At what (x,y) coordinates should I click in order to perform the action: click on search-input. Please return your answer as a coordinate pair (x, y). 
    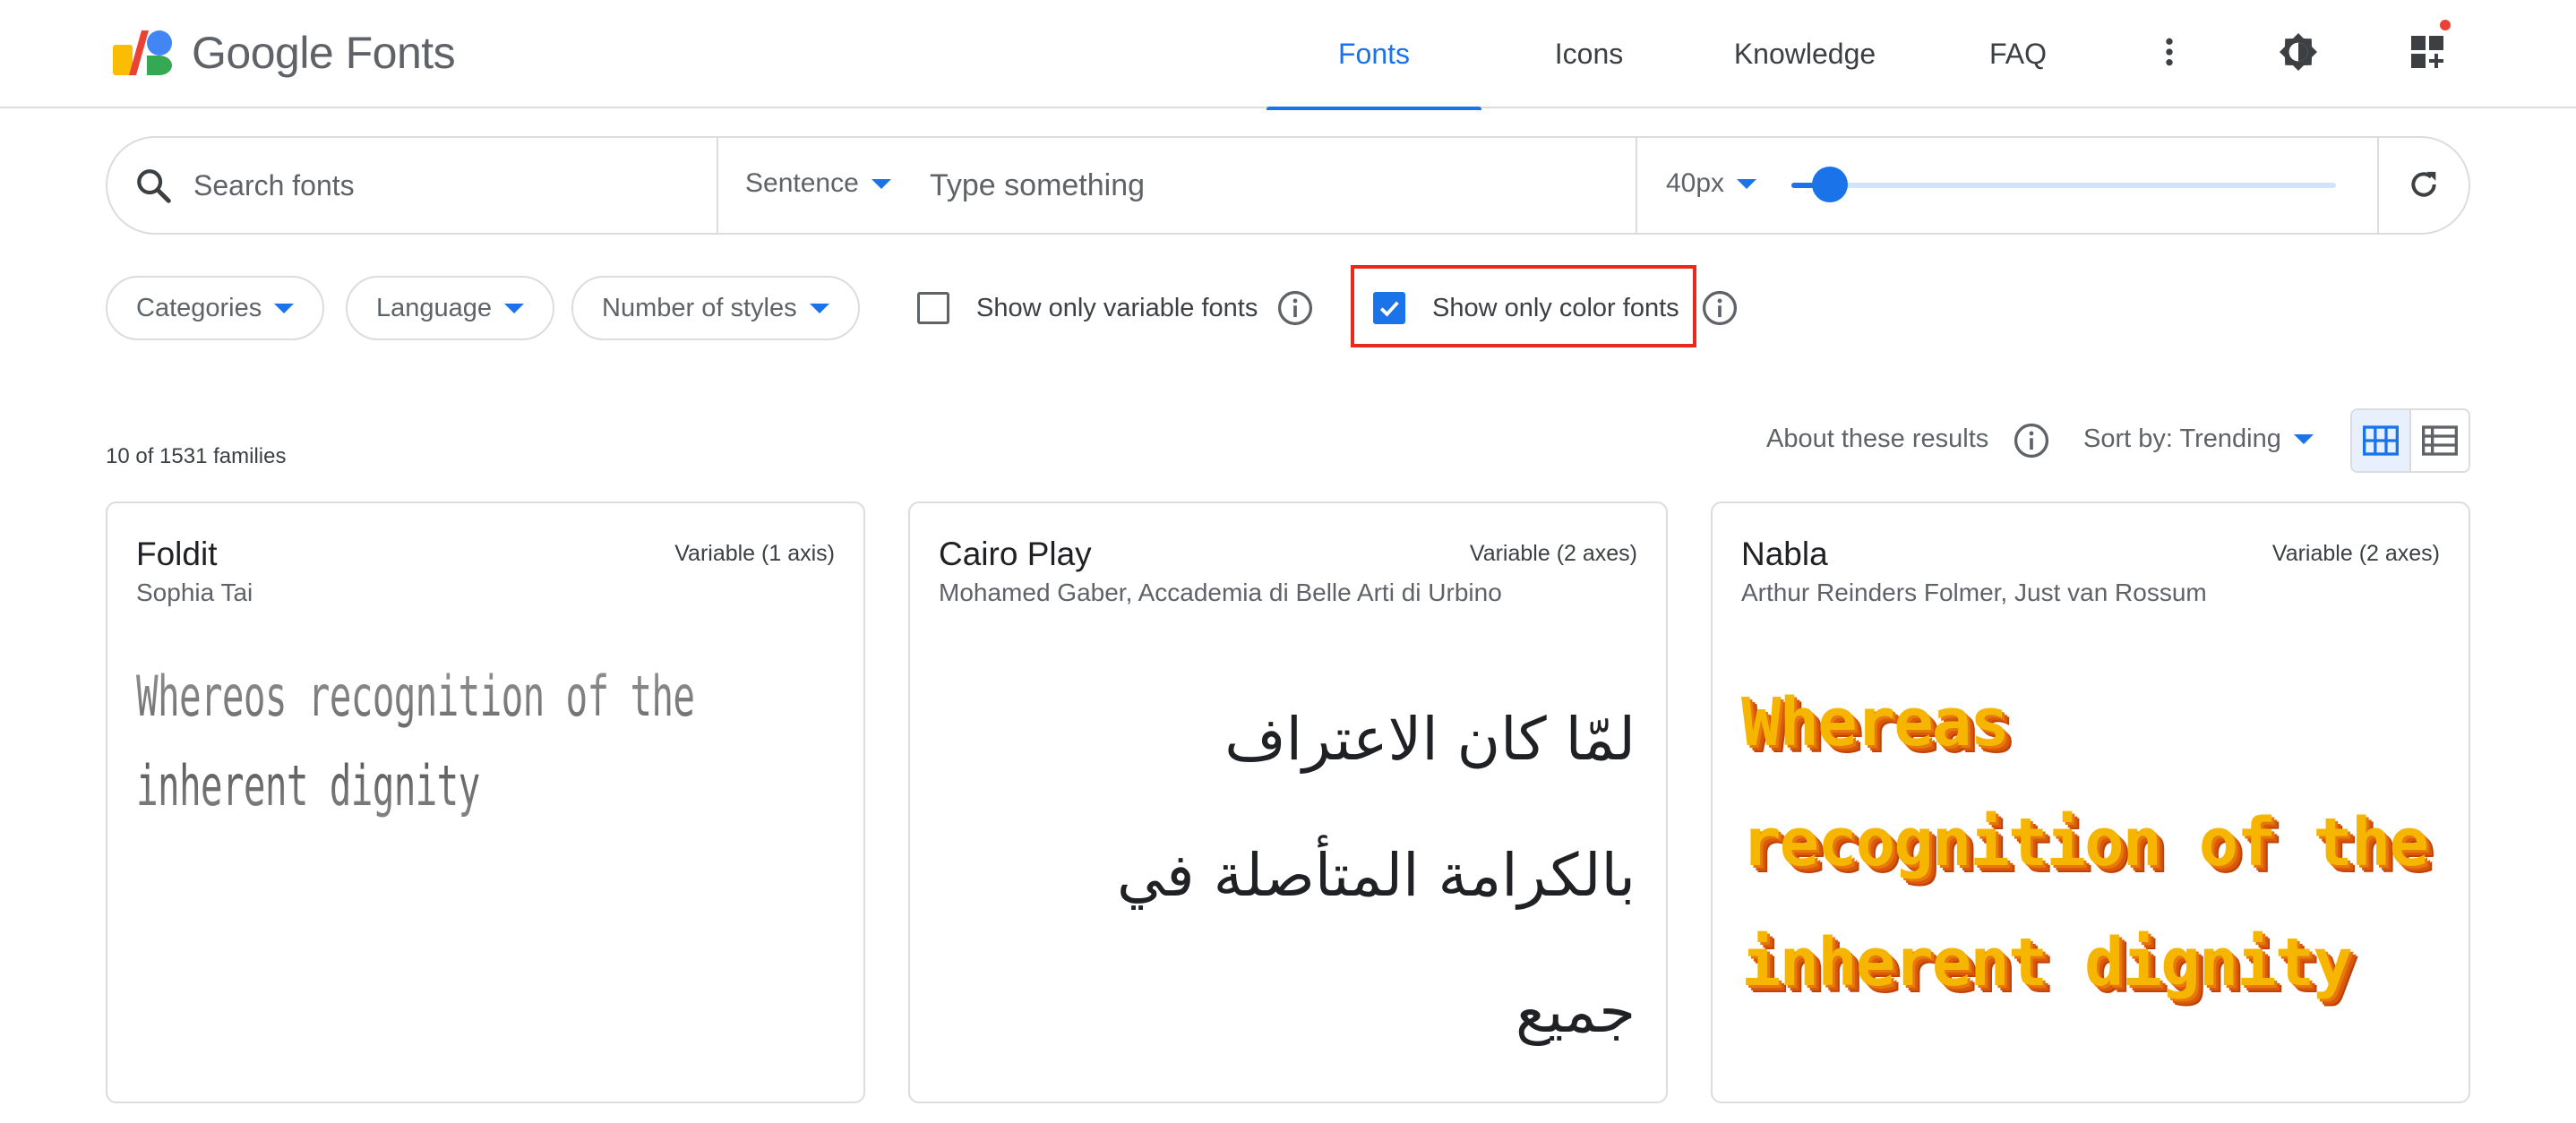
    Looking at the image, I should click on (444, 185).